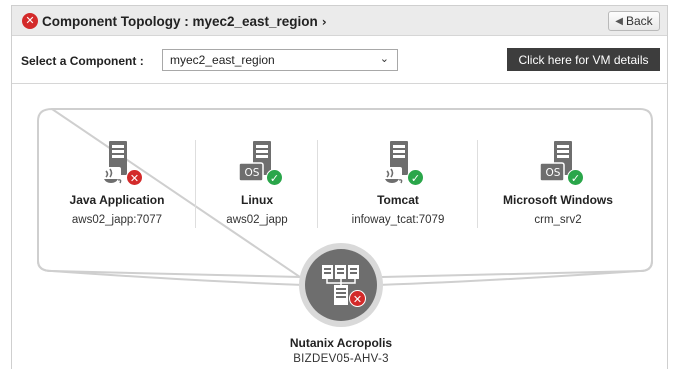 Image resolution: width=676 pixels, height=369 pixels. I want to click on component-select-label: Select a Component :, so click(82, 61).